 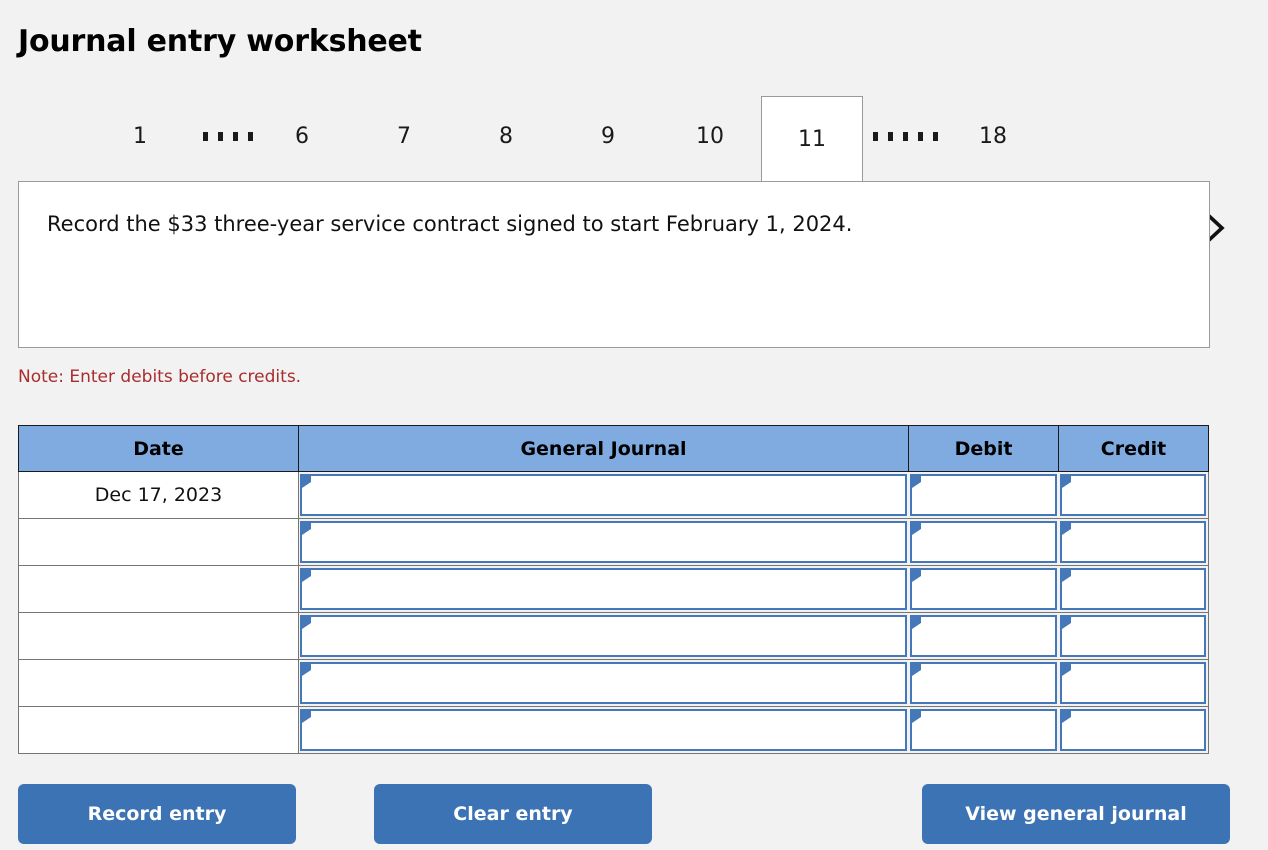 I want to click on tab-7: 7, so click(x=404, y=136).